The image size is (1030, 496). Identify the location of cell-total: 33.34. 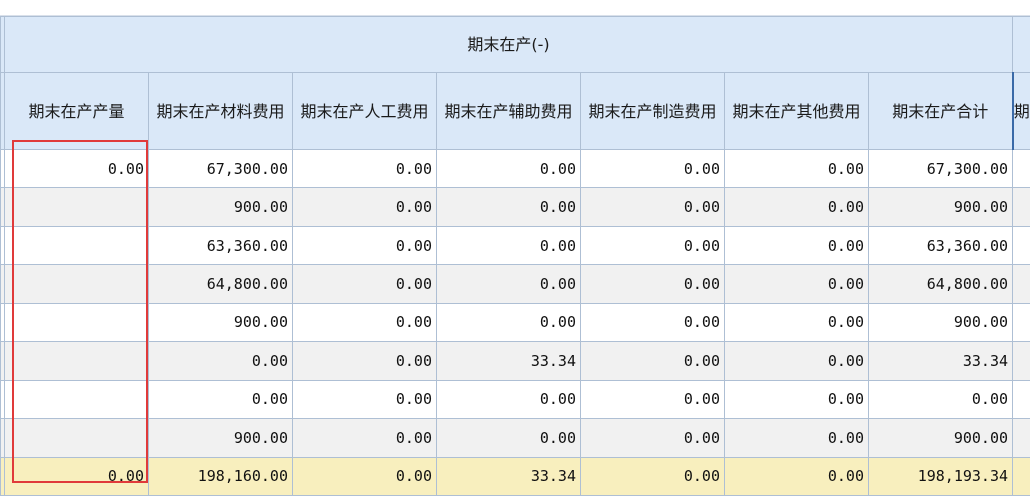
(940, 361).